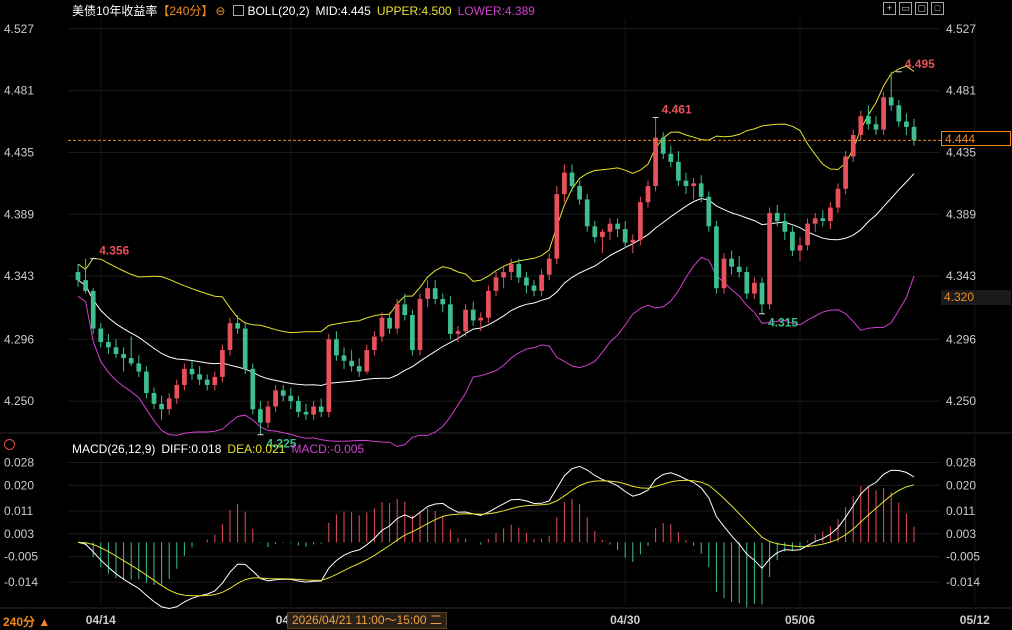 This screenshot has height=630, width=1012. Describe the element at coordinates (920, 64) in the screenshot. I see `annotation-label: 4.495` at that location.